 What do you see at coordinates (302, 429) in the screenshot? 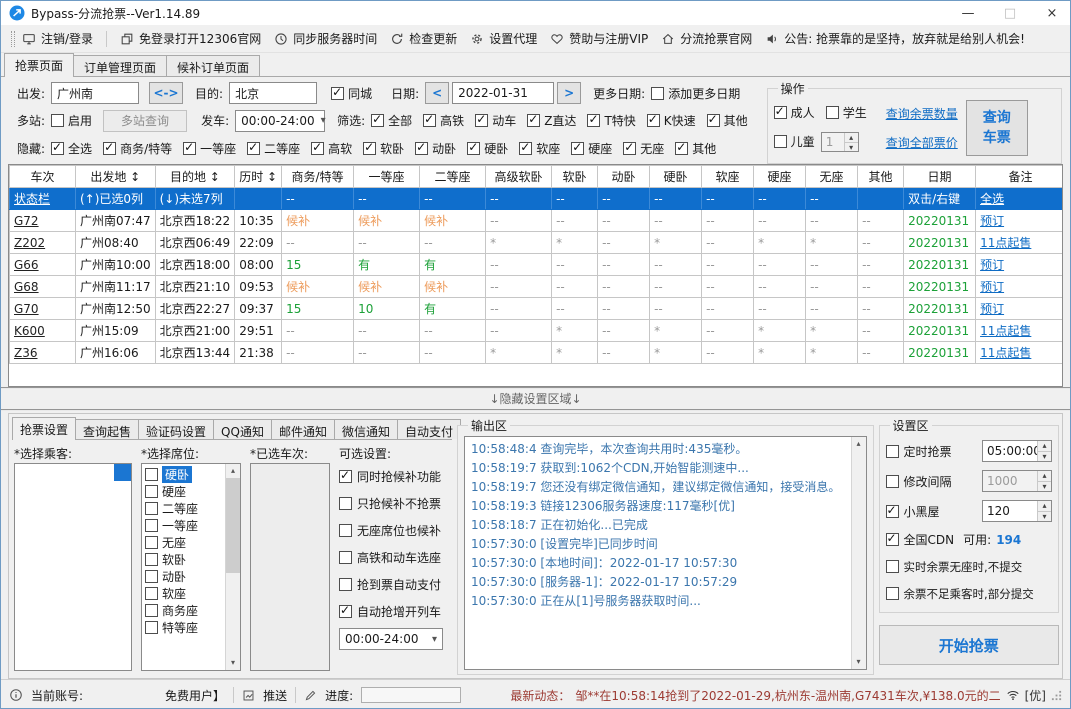
I see `settings-tab-4: 邮件通知` at bounding box center [302, 429].